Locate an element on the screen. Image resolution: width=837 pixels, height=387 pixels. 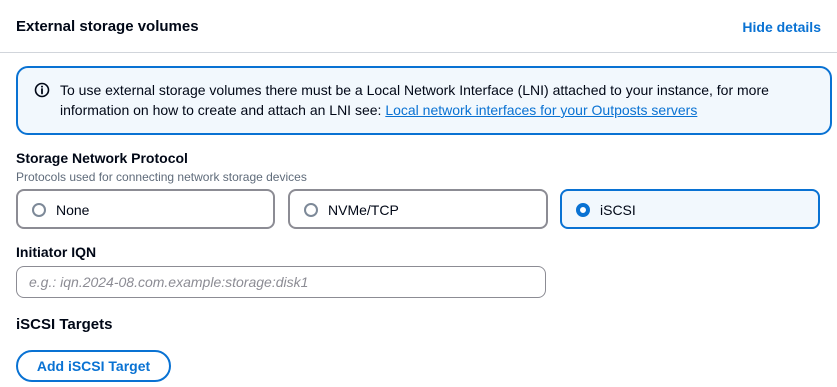
protocol-option-iscsi: iSCSI is located at coordinates (690, 209).